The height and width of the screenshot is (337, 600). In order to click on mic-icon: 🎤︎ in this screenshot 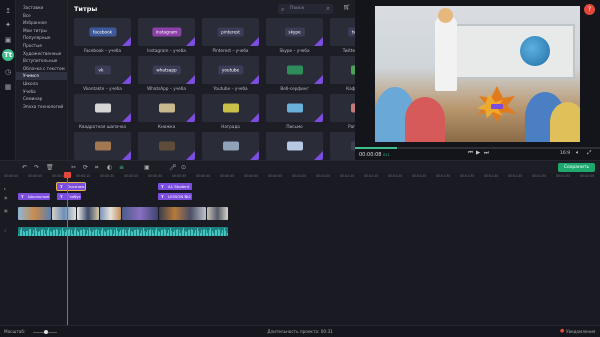, I will do `click(173, 167)`.